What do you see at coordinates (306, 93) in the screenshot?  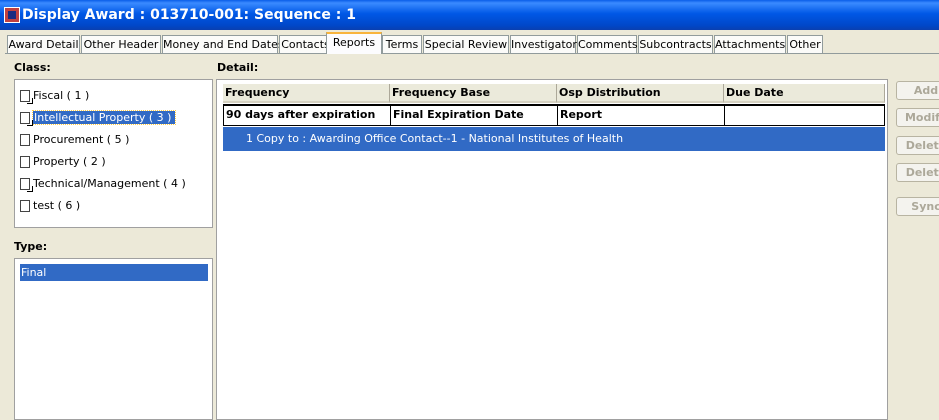 I see `column-header-frequency: Frequency` at bounding box center [306, 93].